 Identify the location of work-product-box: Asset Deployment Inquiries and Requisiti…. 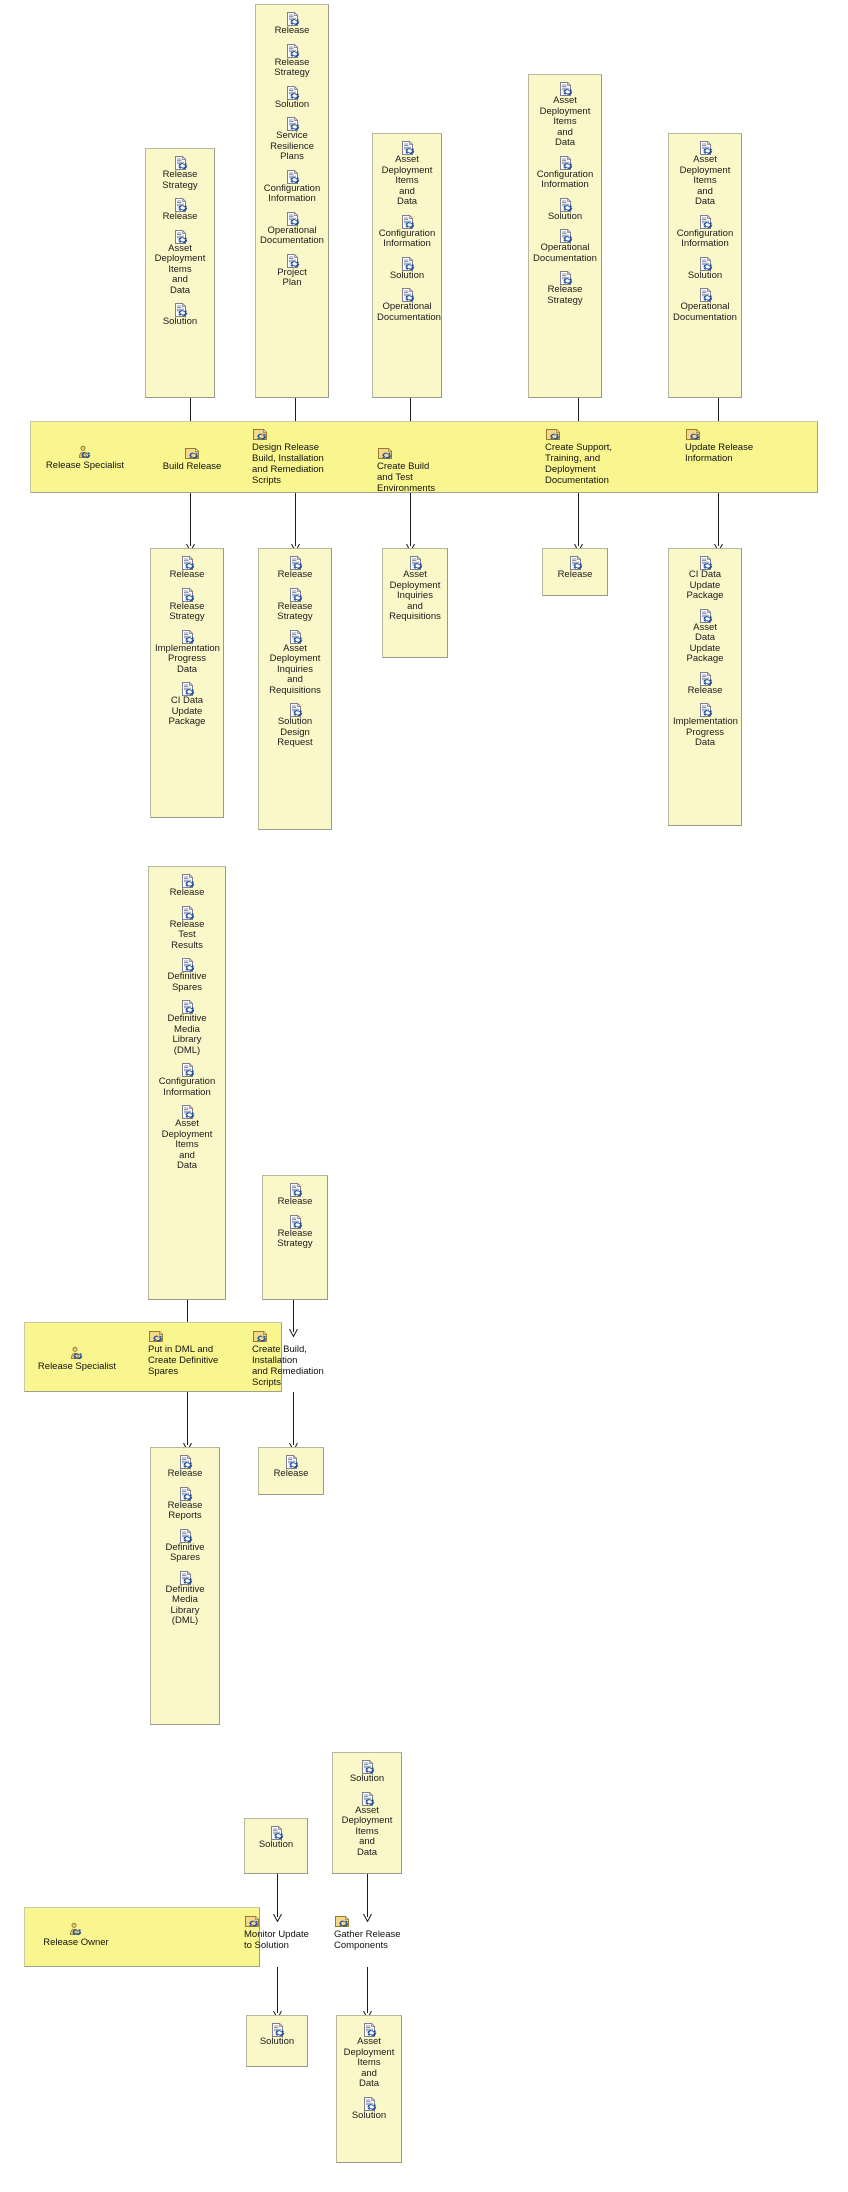
(415, 603).